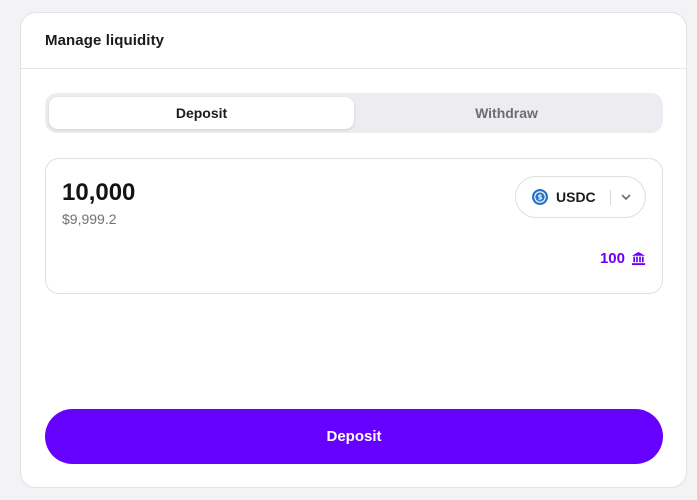  I want to click on deposit-withdraw-tabs: Deposit Withdraw, so click(354, 113).